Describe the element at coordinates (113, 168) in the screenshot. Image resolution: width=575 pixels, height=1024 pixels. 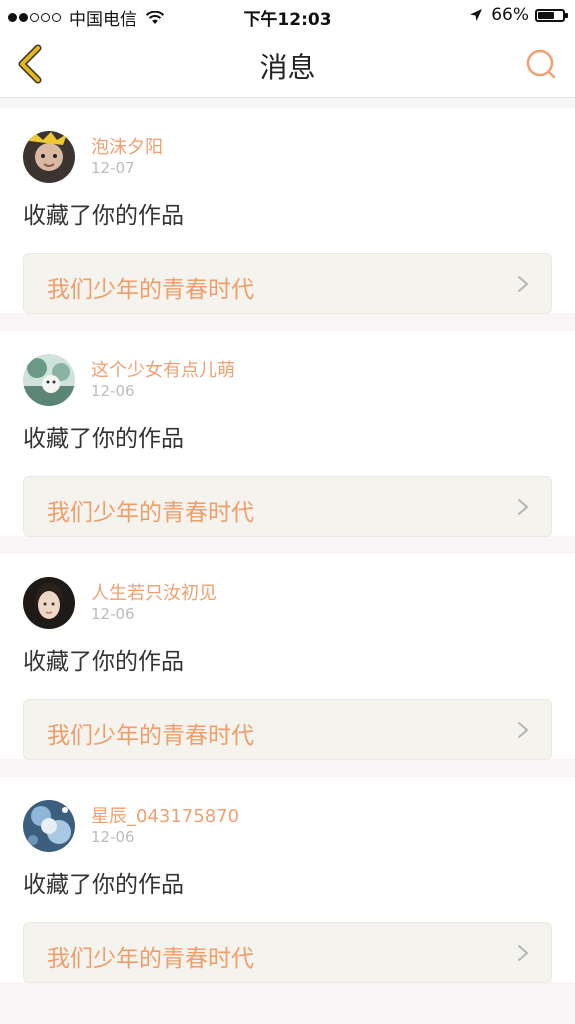
I see `message-date: 12-07` at that location.